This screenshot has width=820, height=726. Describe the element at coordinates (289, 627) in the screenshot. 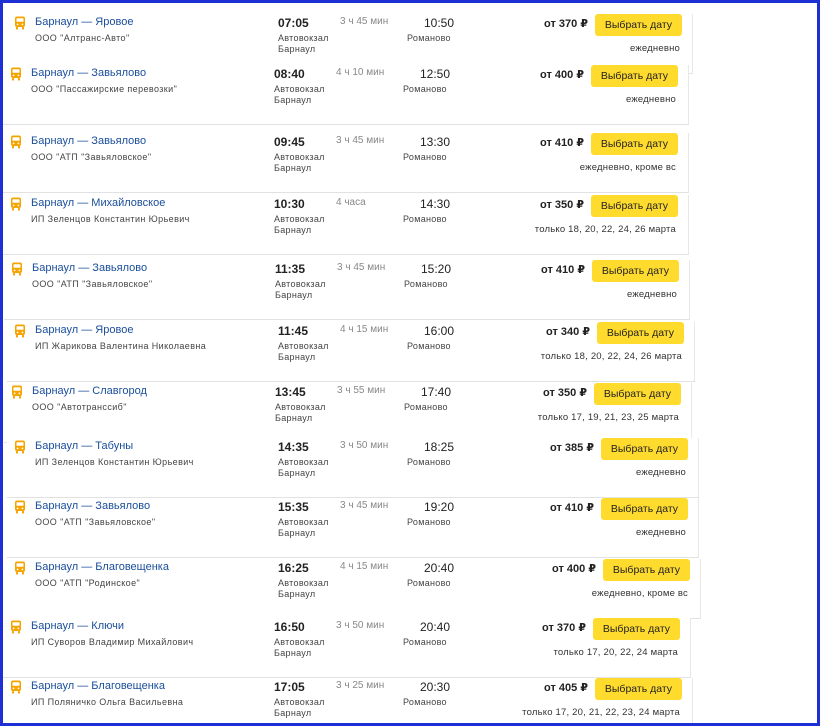

I see `departure-time: 16:50` at that location.